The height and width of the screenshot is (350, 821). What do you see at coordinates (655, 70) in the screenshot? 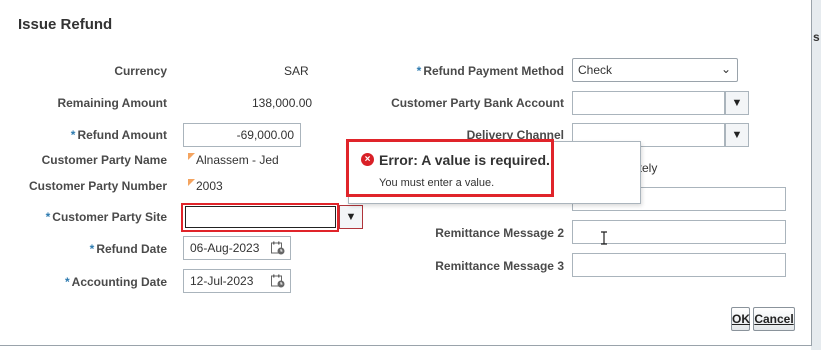
I see `payment-method-select: Check ⌄` at bounding box center [655, 70].